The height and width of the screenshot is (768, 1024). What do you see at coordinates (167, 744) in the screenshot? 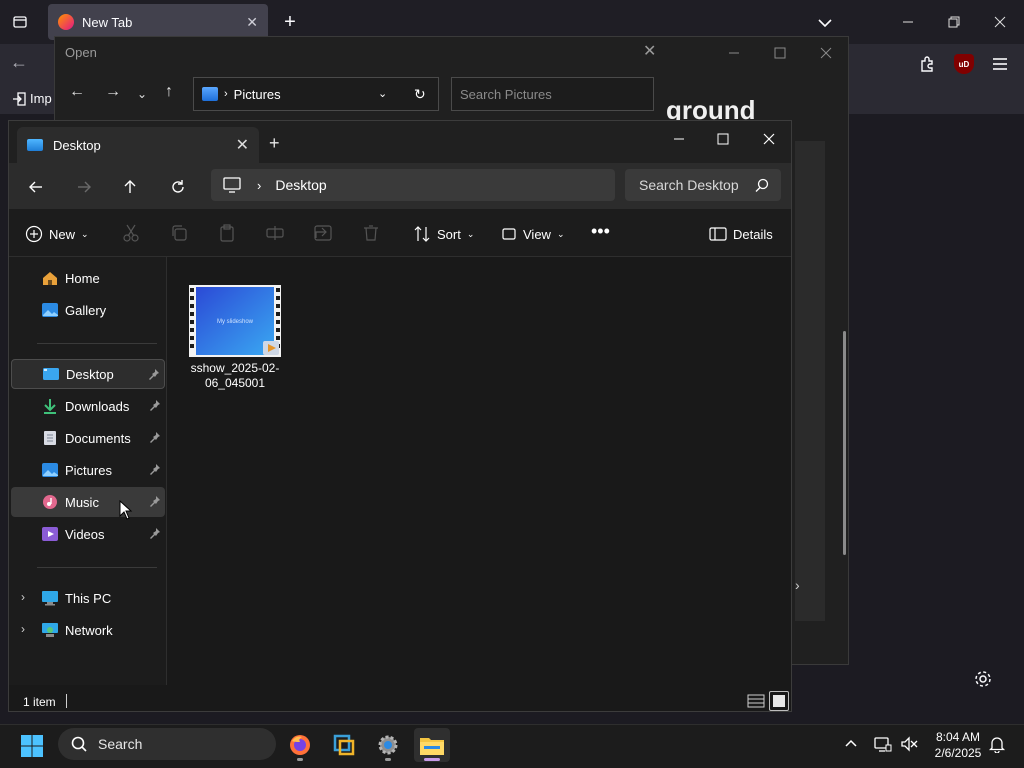
I see `taskbar-search-box: Search` at bounding box center [167, 744].